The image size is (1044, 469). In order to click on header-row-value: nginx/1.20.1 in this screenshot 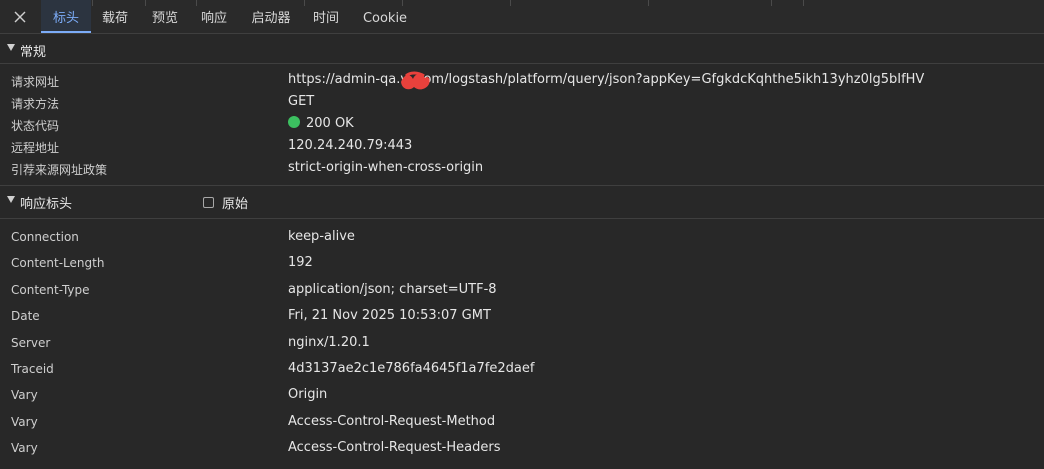, I will do `click(329, 342)`.